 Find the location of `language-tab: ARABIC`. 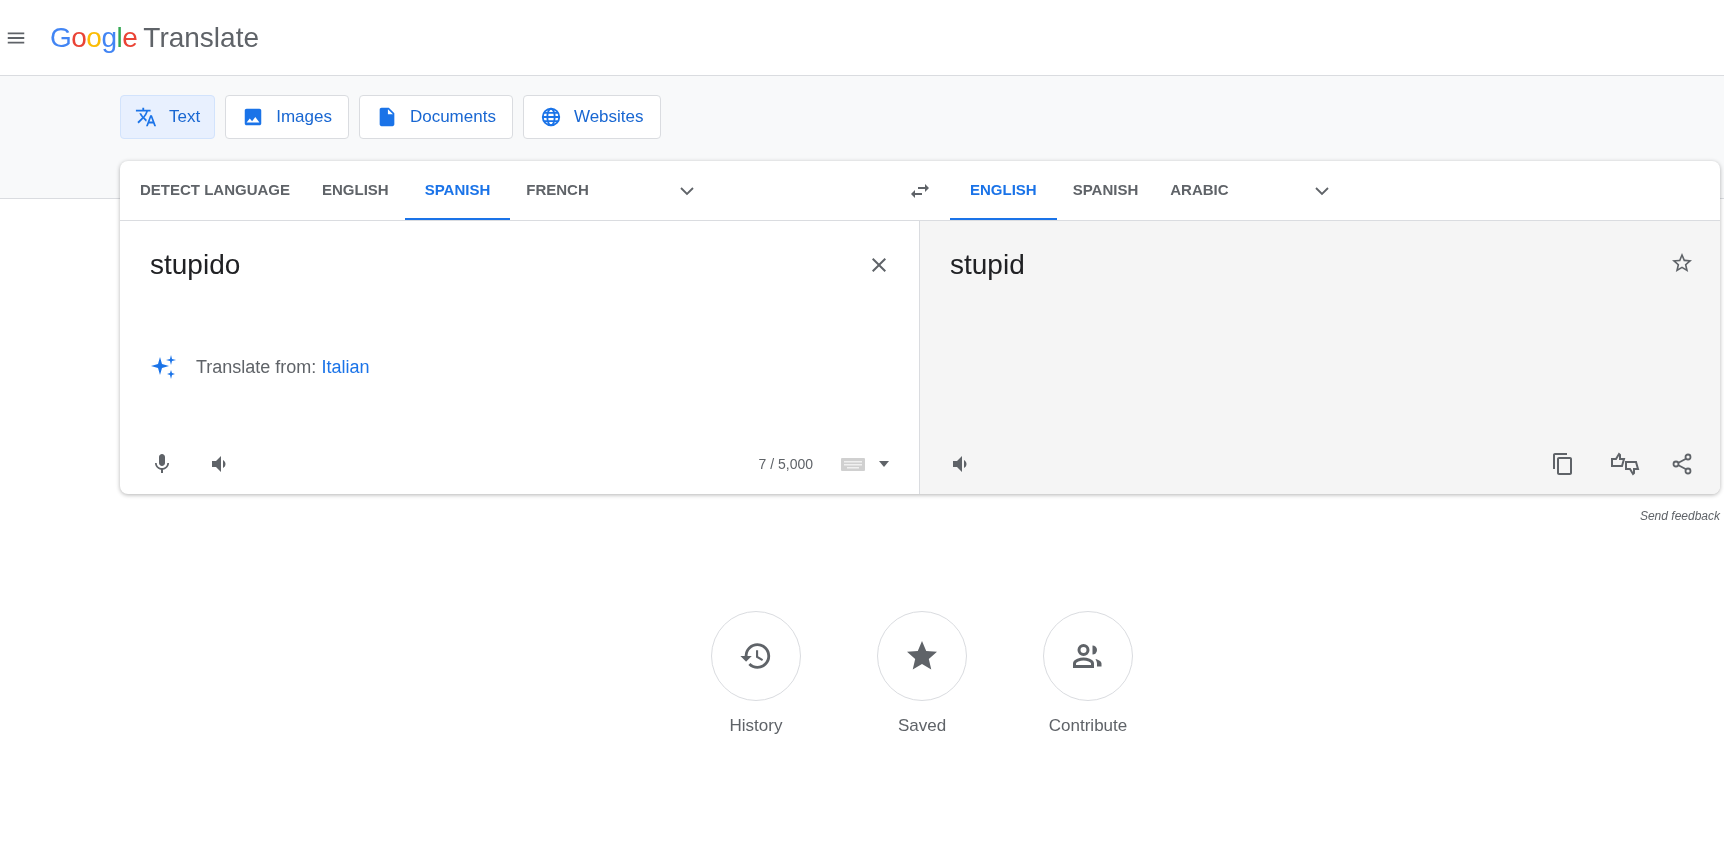

language-tab: ARABIC is located at coordinates (1199, 190).